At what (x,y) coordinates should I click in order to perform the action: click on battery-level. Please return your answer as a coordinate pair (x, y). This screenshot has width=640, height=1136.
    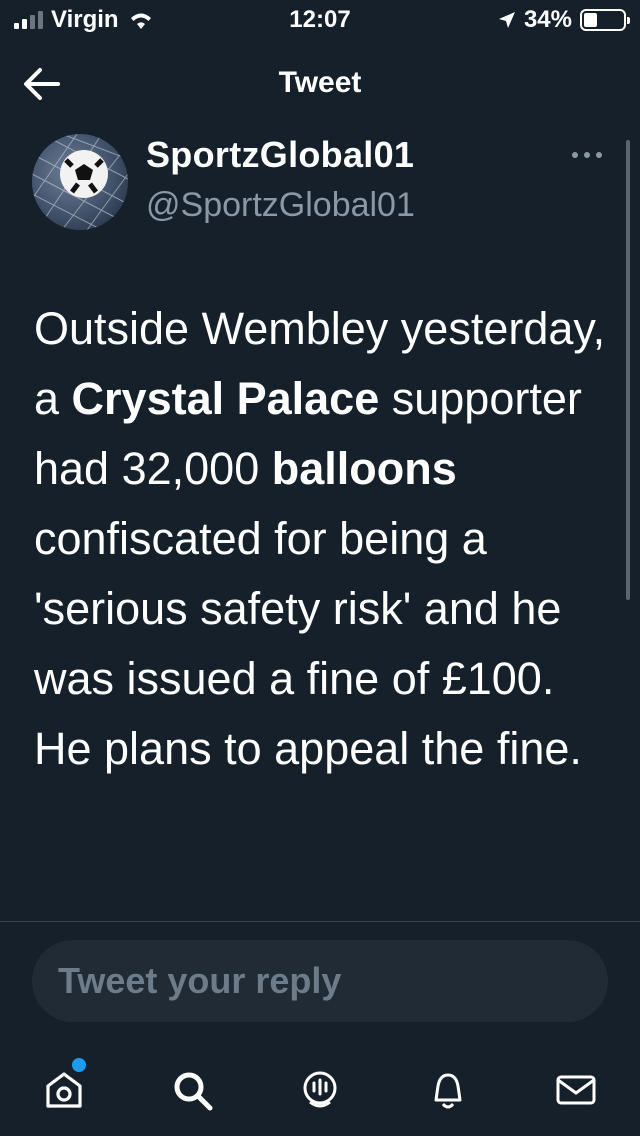
    Looking at the image, I should click on (590, 20).